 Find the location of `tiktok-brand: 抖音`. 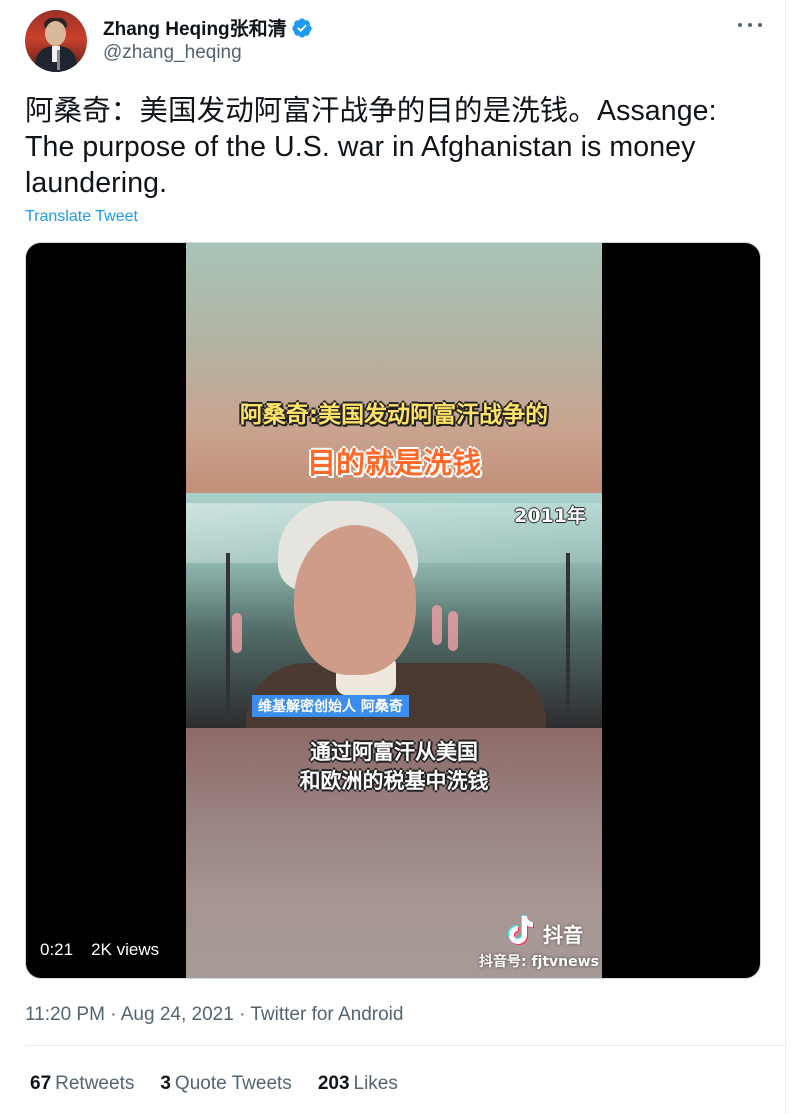

tiktok-brand: 抖音 is located at coordinates (563, 935).